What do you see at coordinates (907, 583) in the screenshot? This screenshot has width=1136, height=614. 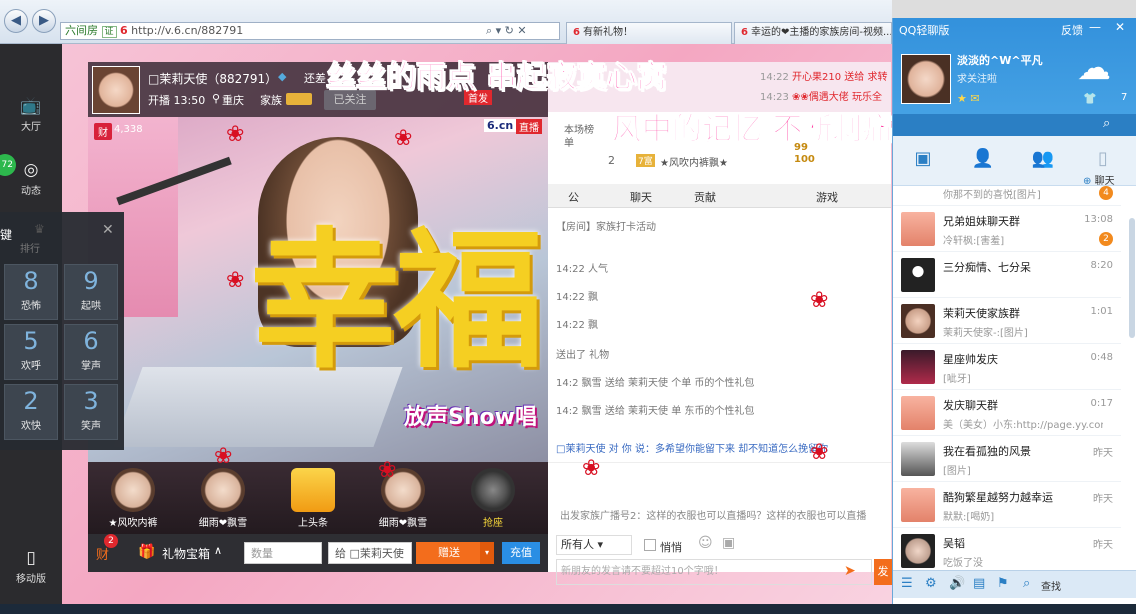 I see `menu-icon: ☰` at bounding box center [907, 583].